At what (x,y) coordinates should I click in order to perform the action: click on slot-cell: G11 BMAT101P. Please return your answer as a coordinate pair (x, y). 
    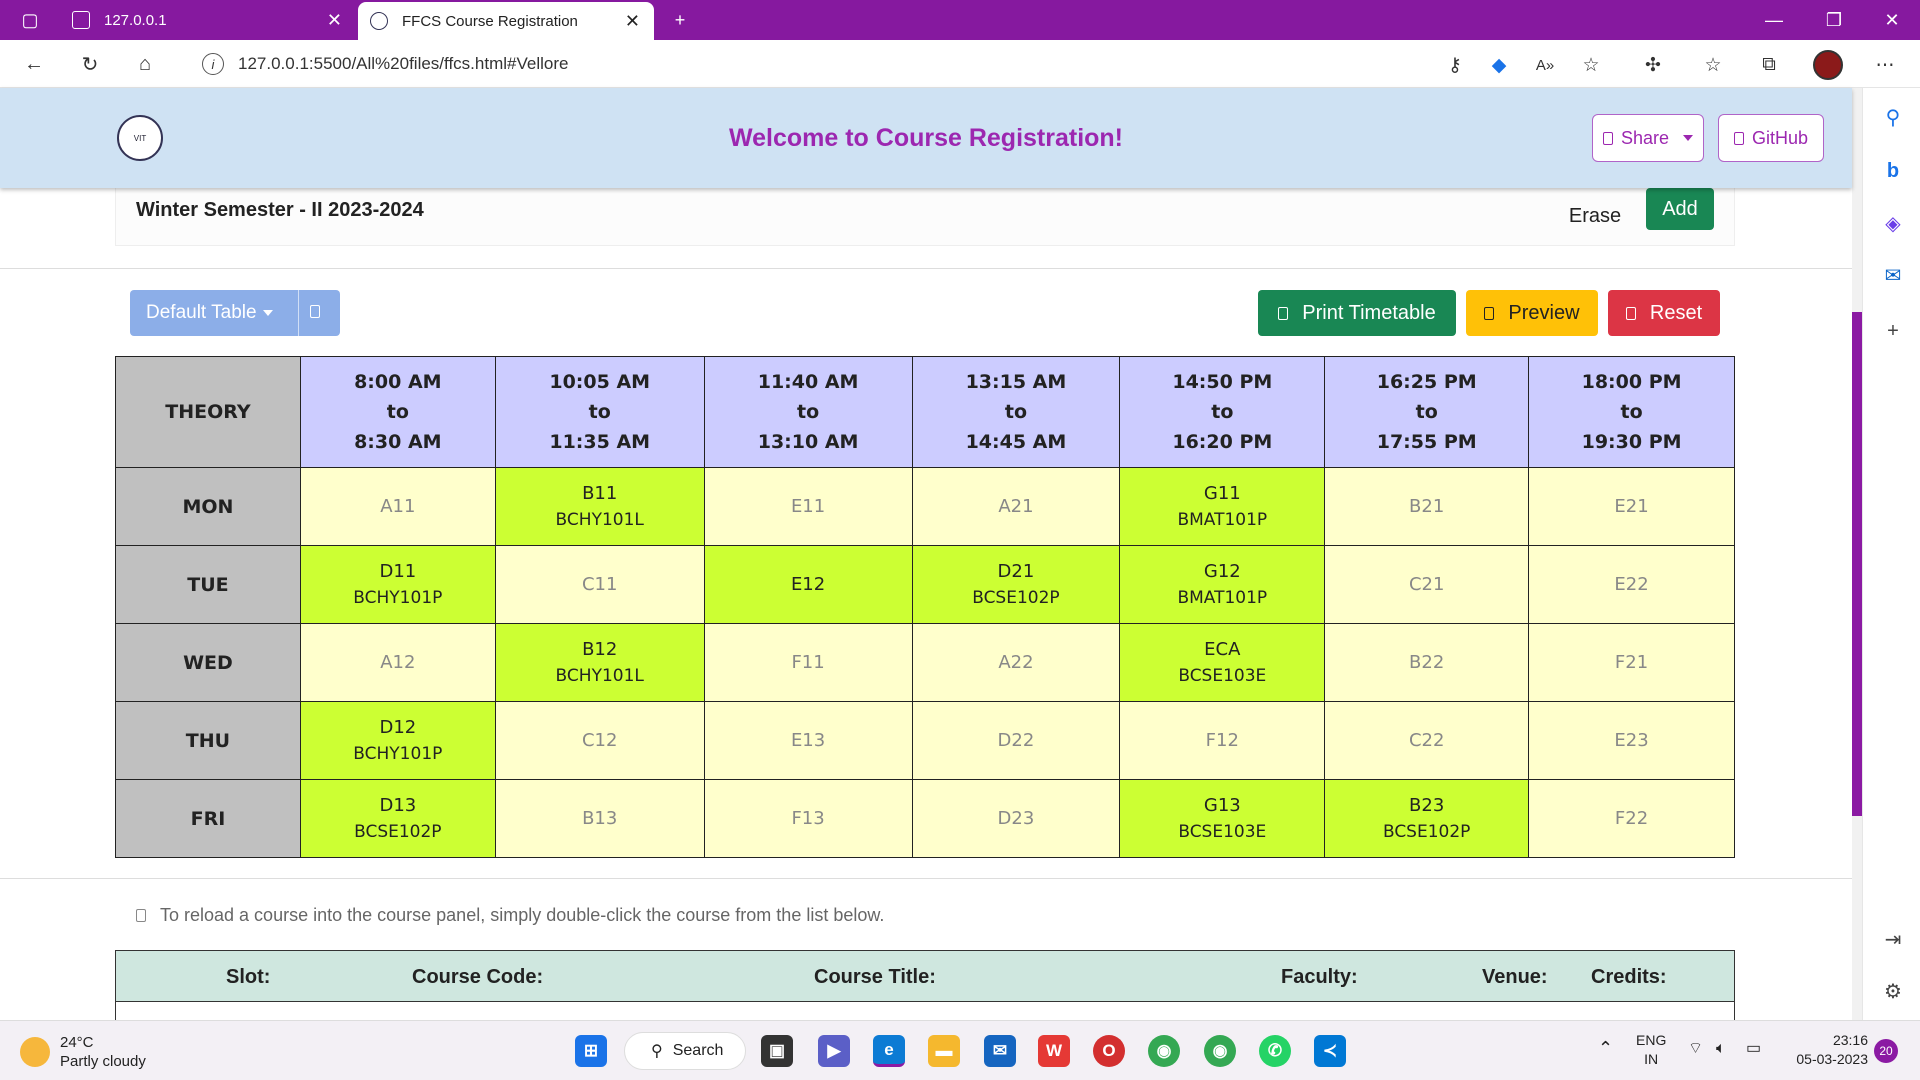
    Looking at the image, I should click on (1222, 506).